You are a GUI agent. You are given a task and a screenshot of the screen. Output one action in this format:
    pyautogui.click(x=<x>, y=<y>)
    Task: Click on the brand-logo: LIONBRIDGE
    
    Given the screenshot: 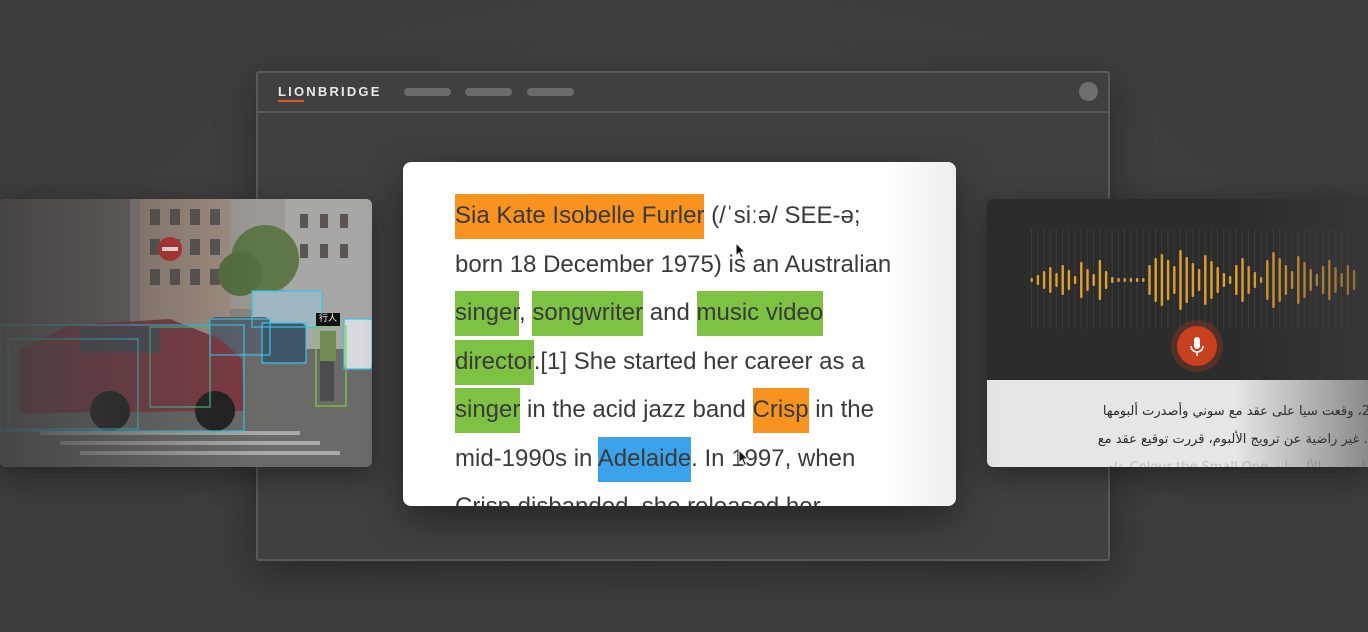 What is the action you would take?
    pyautogui.click(x=330, y=93)
    